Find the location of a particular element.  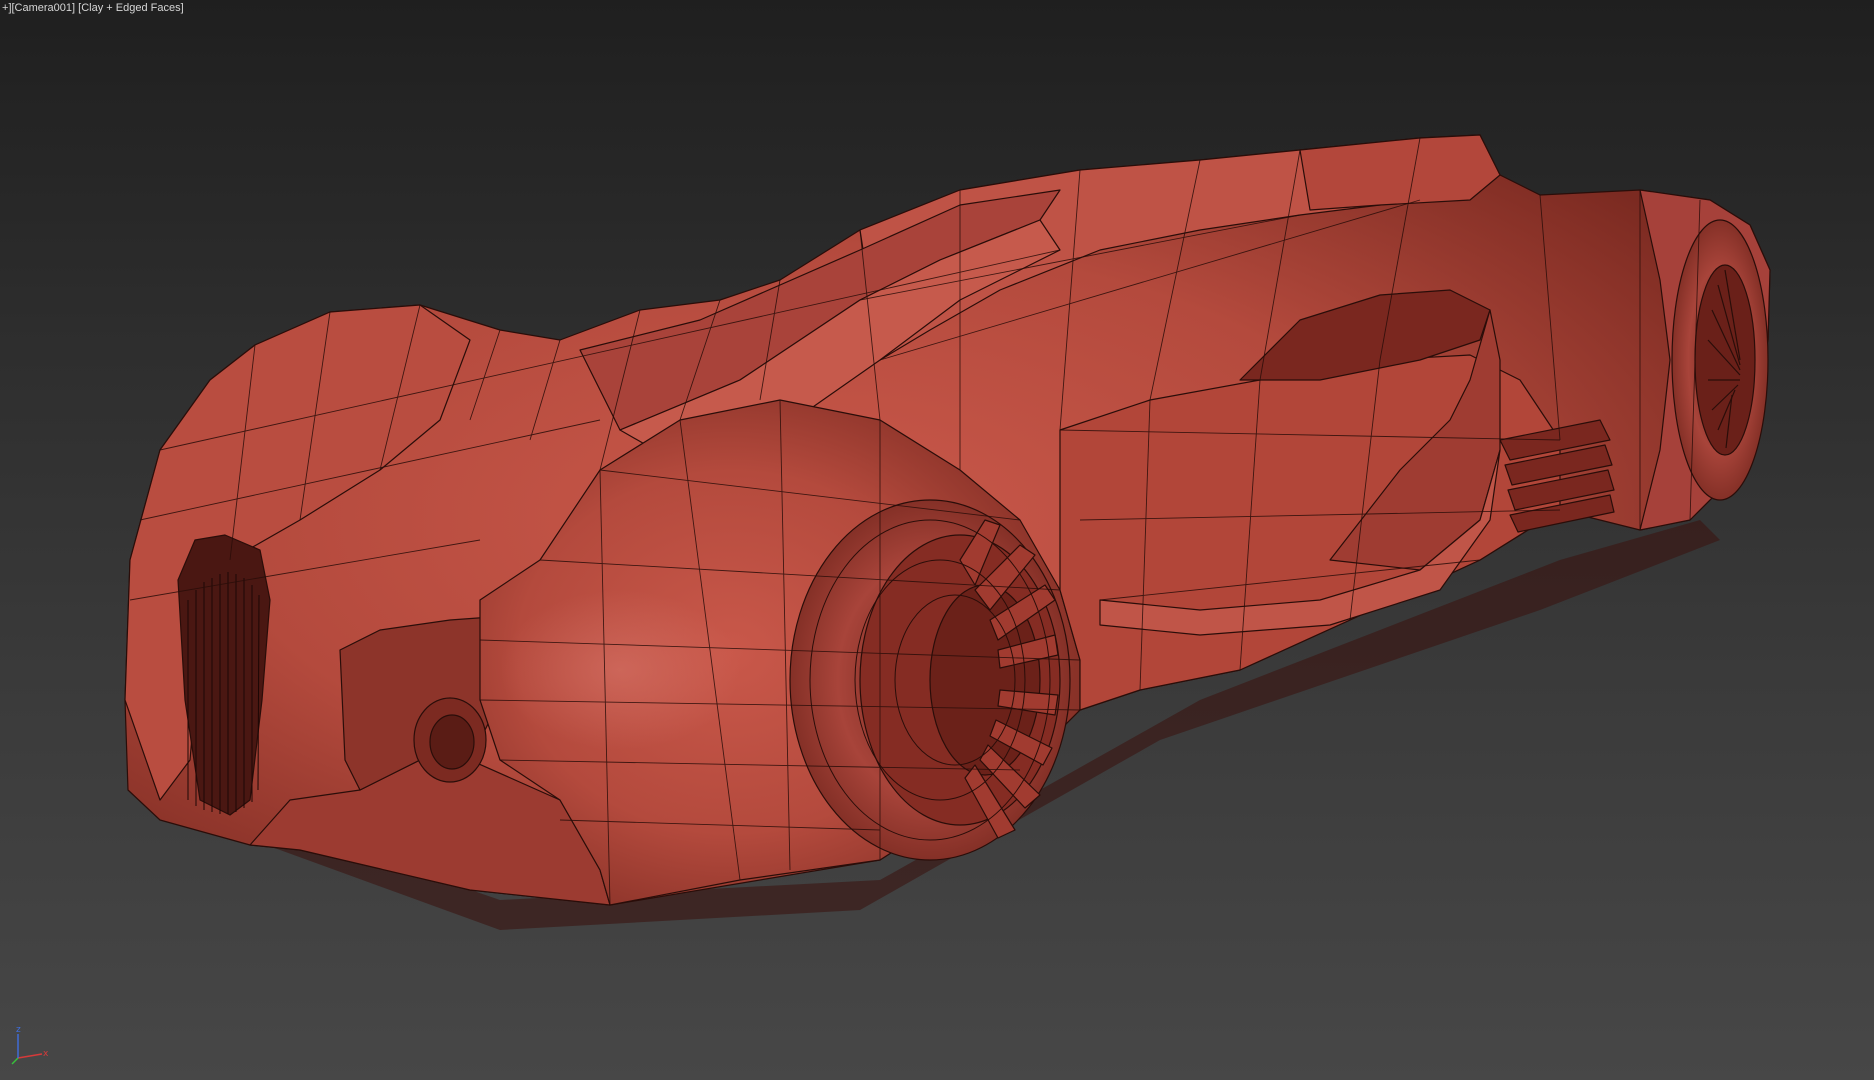

side-vents is located at coordinates (1557, 476).